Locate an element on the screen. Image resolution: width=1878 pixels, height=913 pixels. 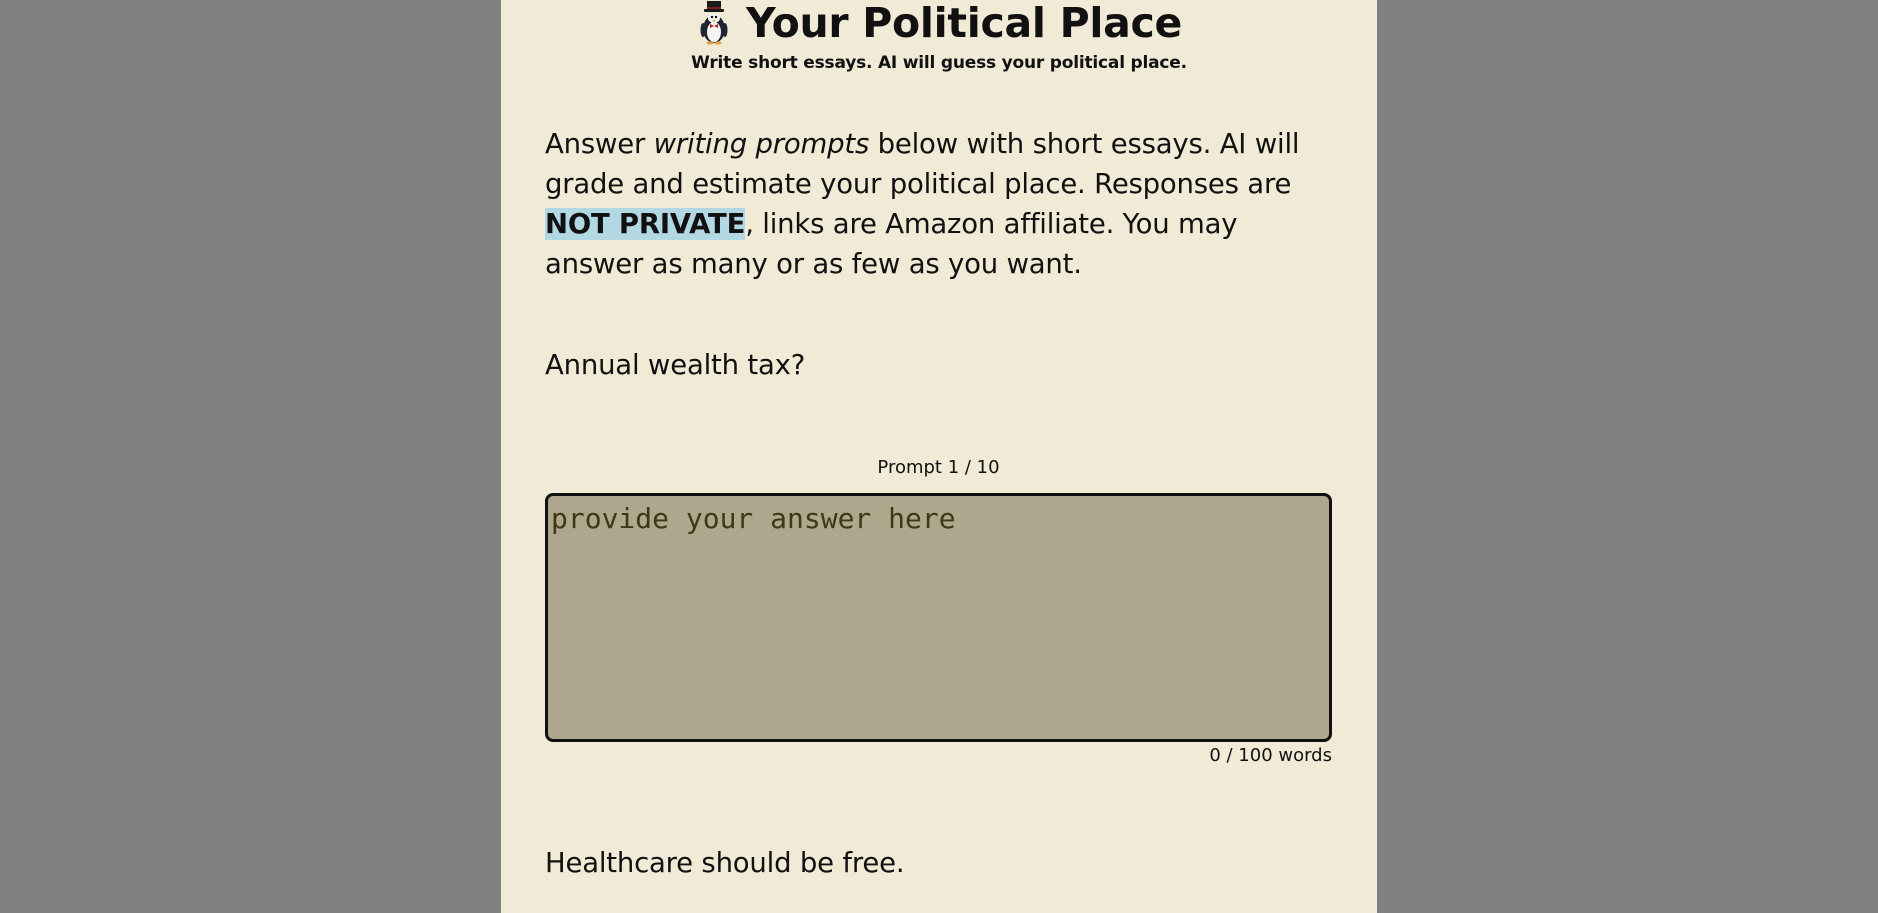
not-private-highlight: NOT PRIVATE is located at coordinates (645, 224).